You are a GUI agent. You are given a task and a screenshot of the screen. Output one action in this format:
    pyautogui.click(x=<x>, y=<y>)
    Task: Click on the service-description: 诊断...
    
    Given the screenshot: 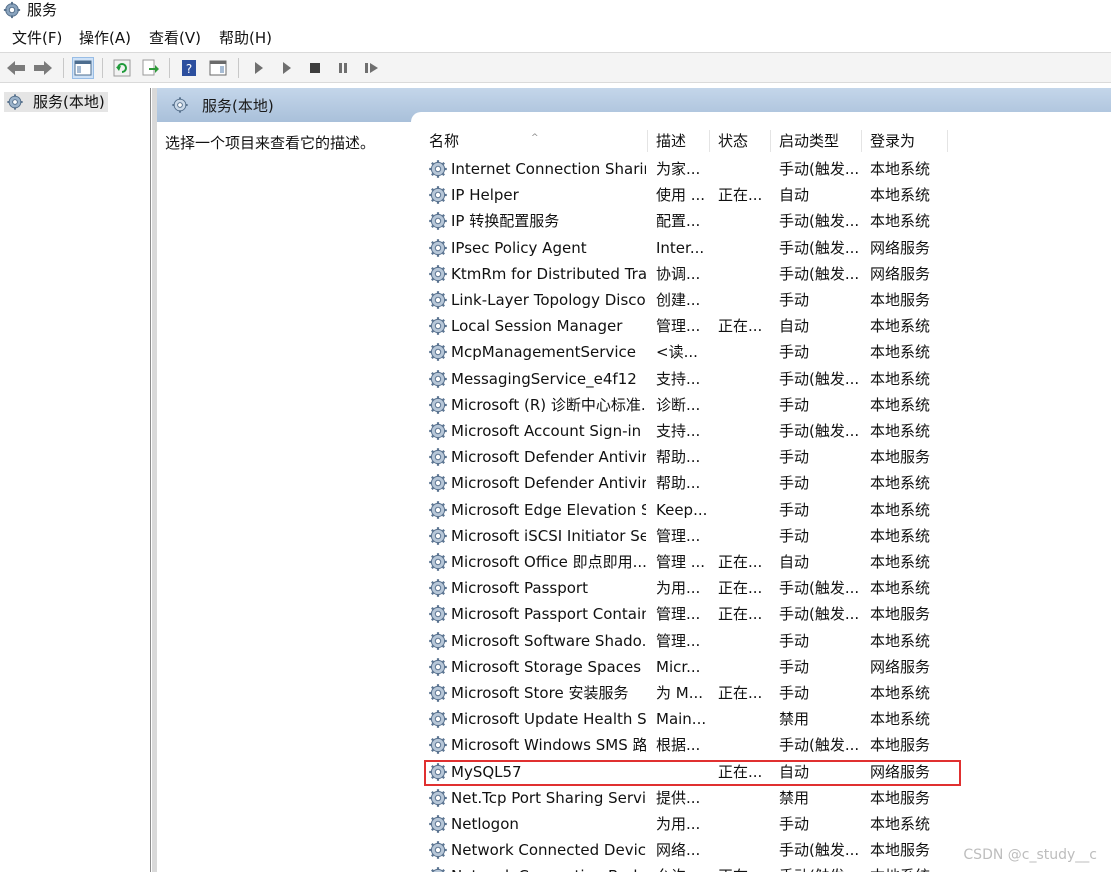 What is the action you would take?
    pyautogui.click(x=678, y=404)
    